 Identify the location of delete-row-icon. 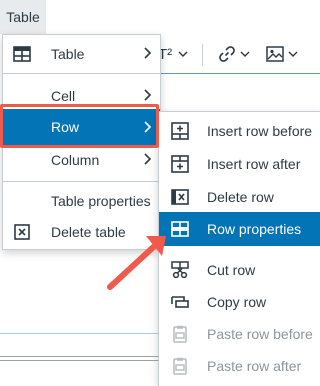
(180, 197).